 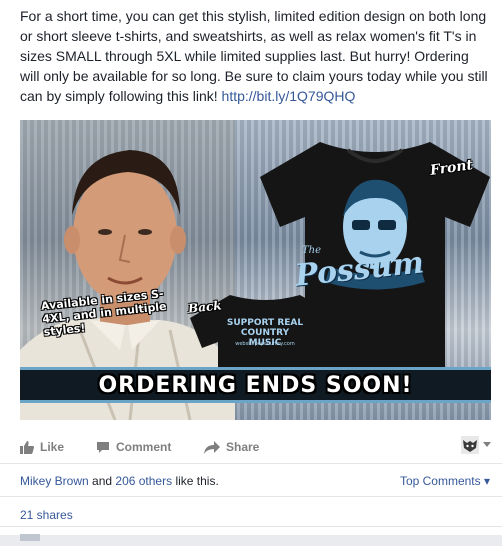 I want to click on comment-icon, so click(x=103, y=447).